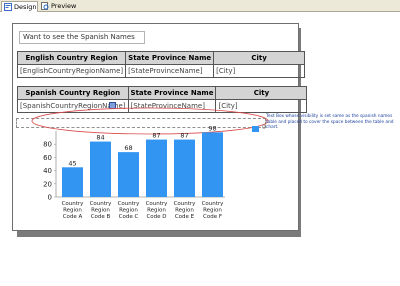 This screenshot has height=286, width=400. I want to click on x-tick-label: Code C, so click(129, 217).